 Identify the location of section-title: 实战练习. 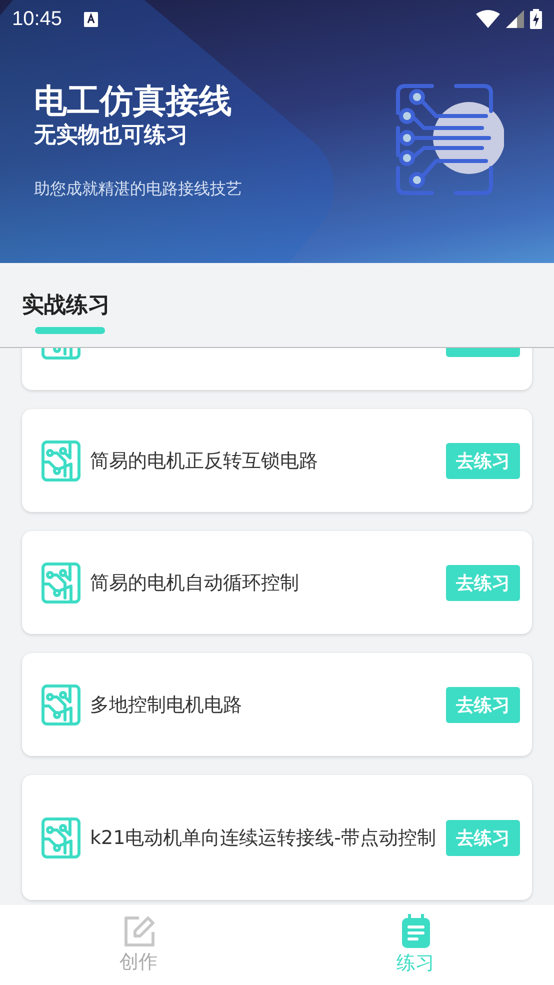
(66, 306).